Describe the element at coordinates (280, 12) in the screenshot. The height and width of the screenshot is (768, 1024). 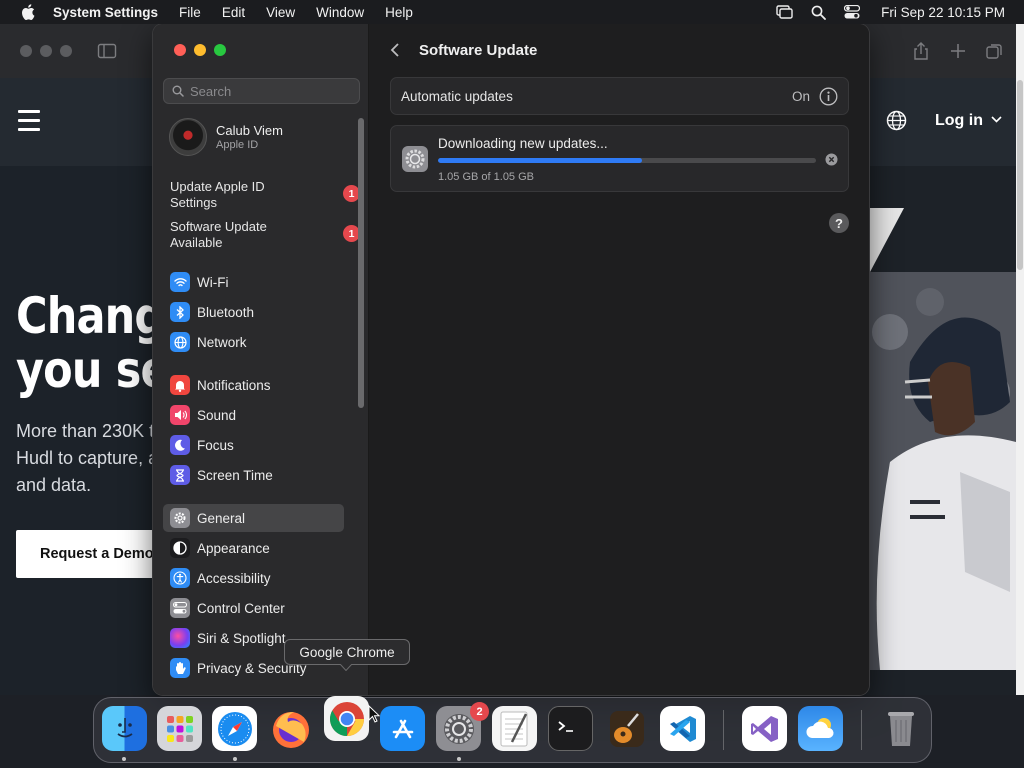
I see `menu-view: View` at that location.